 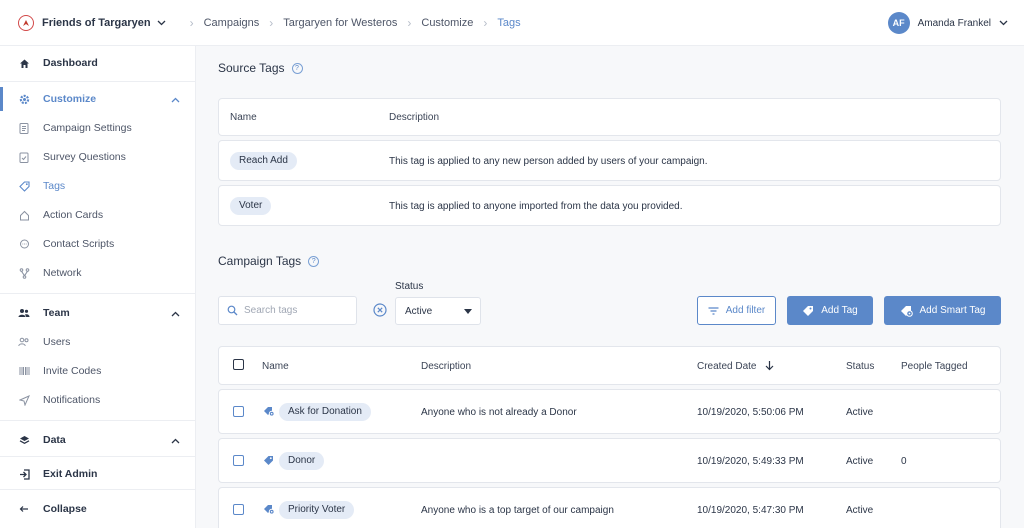 What do you see at coordinates (98, 157) in the screenshot?
I see `sidebar-item-survey-questions: Survey Questions` at bounding box center [98, 157].